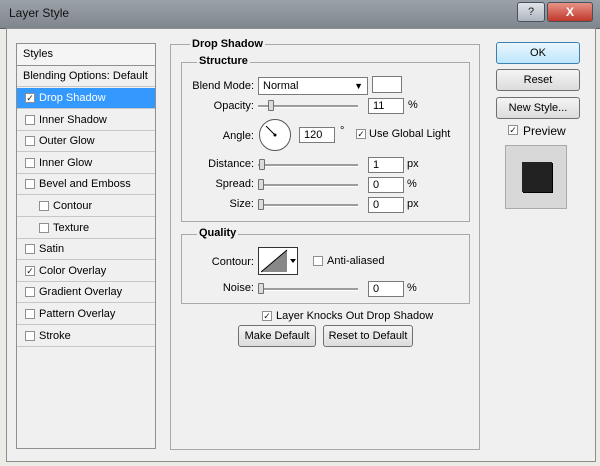 The height and width of the screenshot is (466, 600). I want to click on style-item-pattern-overlay: Pattern Overlay, so click(86, 314).